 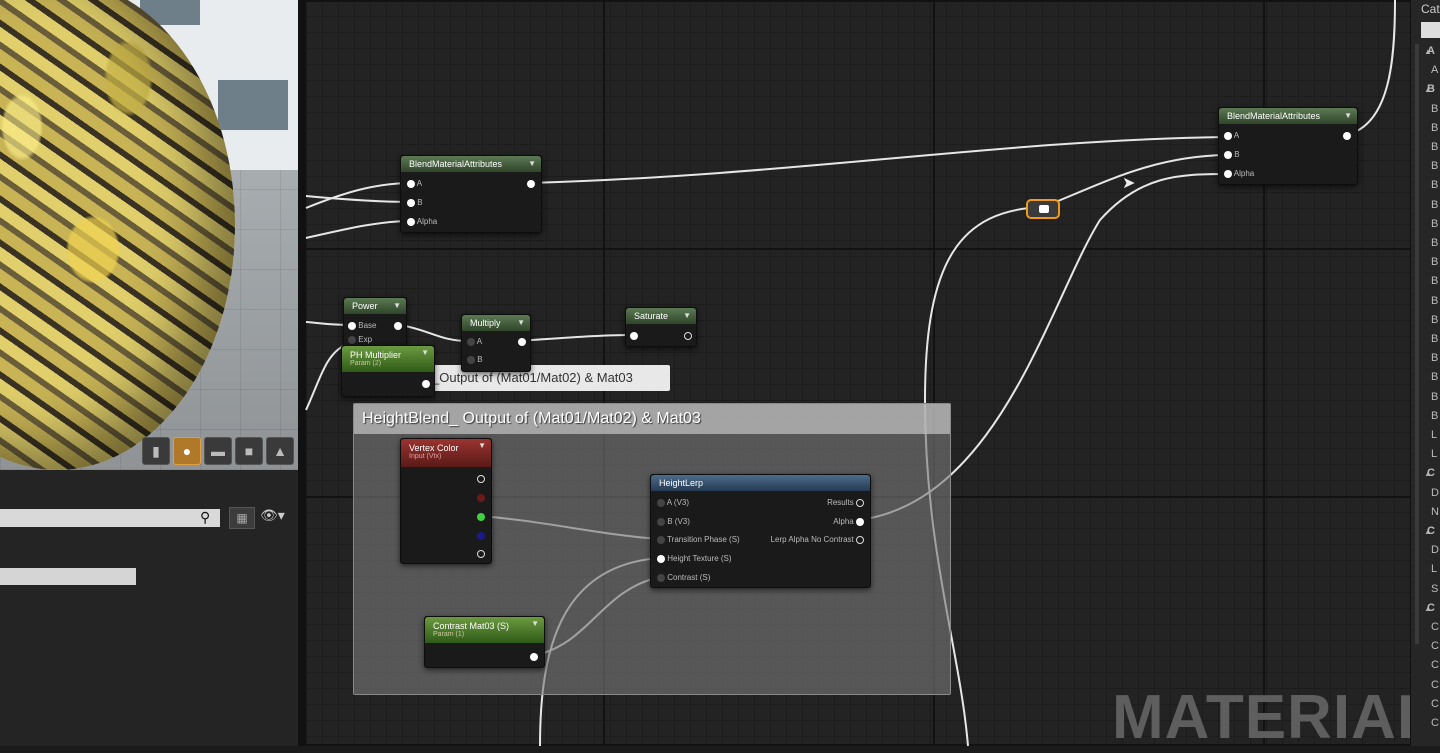 I want to click on cylinder-icon: ▮, so click(x=156, y=451).